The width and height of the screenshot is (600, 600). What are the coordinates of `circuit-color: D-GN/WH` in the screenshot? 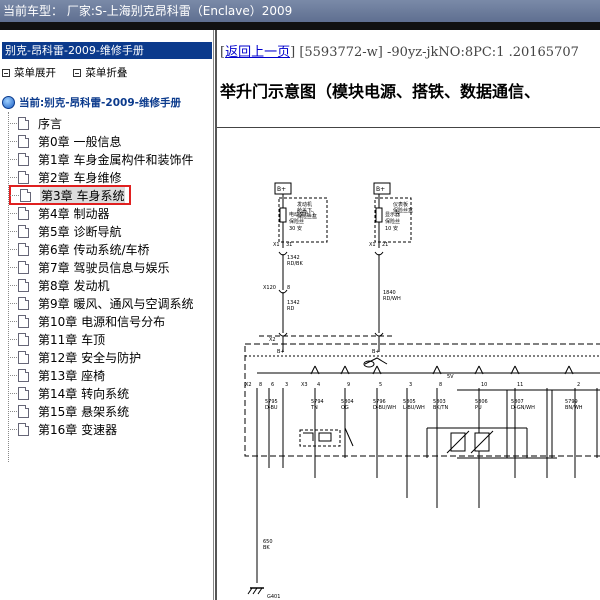 It's located at (523, 408).